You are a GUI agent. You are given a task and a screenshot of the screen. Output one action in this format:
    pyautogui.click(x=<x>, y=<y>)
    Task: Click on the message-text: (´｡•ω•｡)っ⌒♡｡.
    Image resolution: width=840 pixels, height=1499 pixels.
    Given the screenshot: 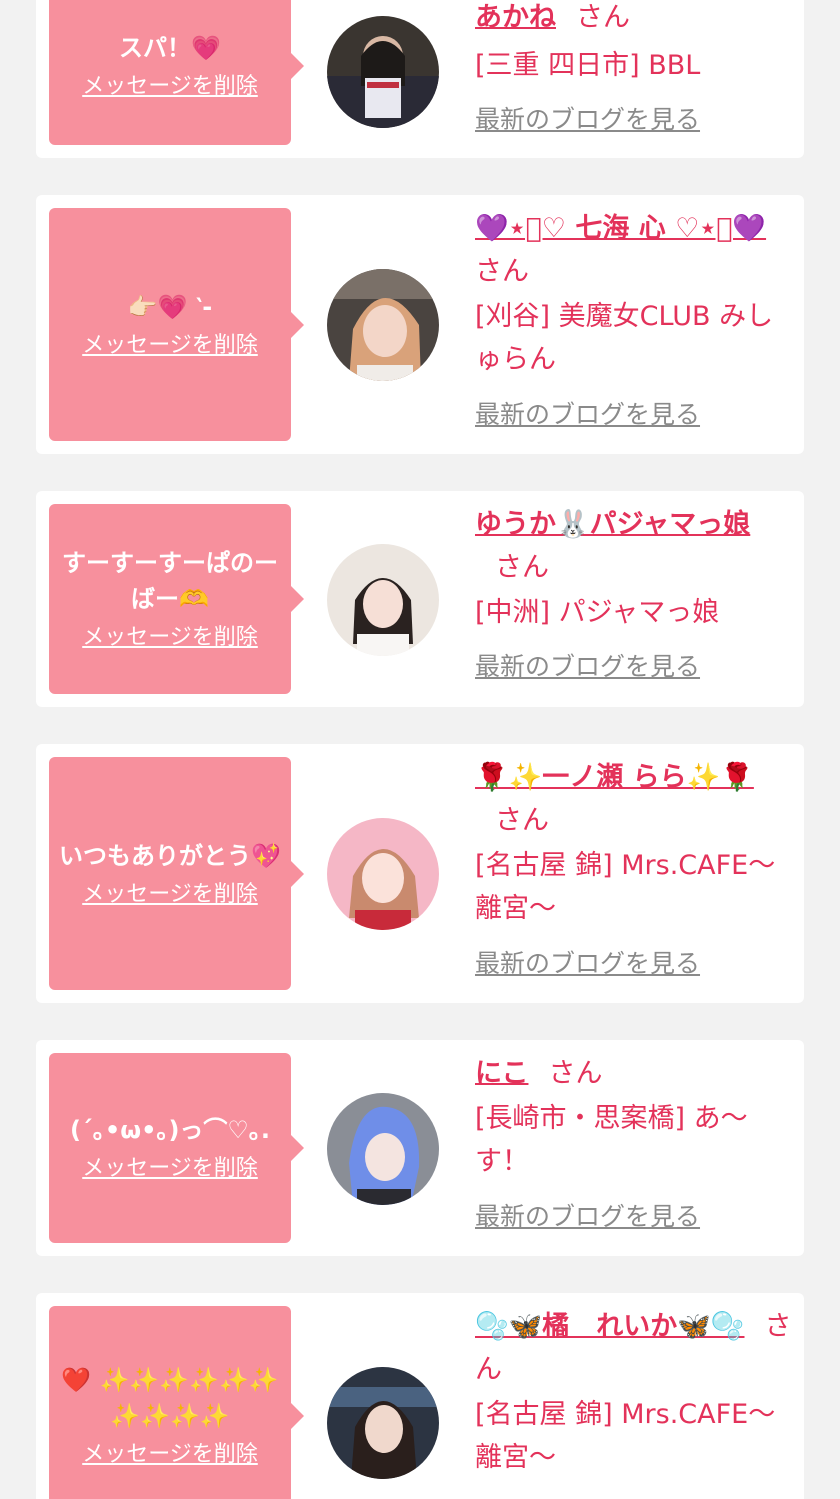 What is the action you would take?
    pyautogui.click(x=170, y=1130)
    